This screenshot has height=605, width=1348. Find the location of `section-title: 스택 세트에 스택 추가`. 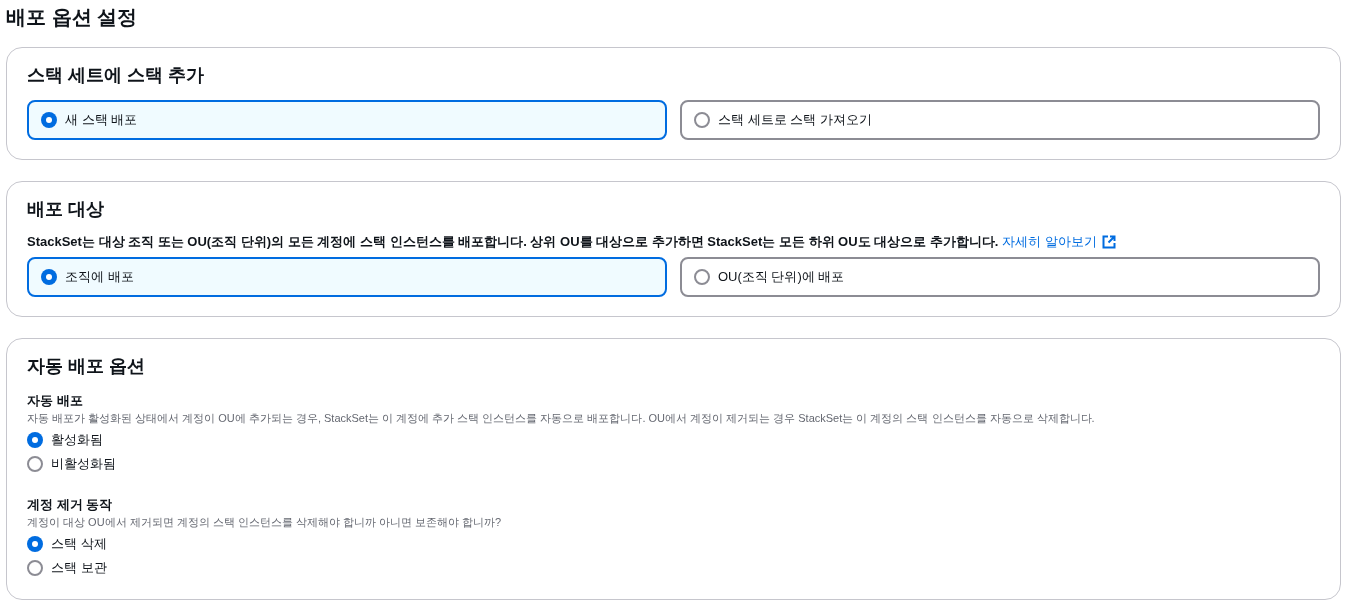

section-title: 스택 세트에 스택 추가 is located at coordinates (115, 75).